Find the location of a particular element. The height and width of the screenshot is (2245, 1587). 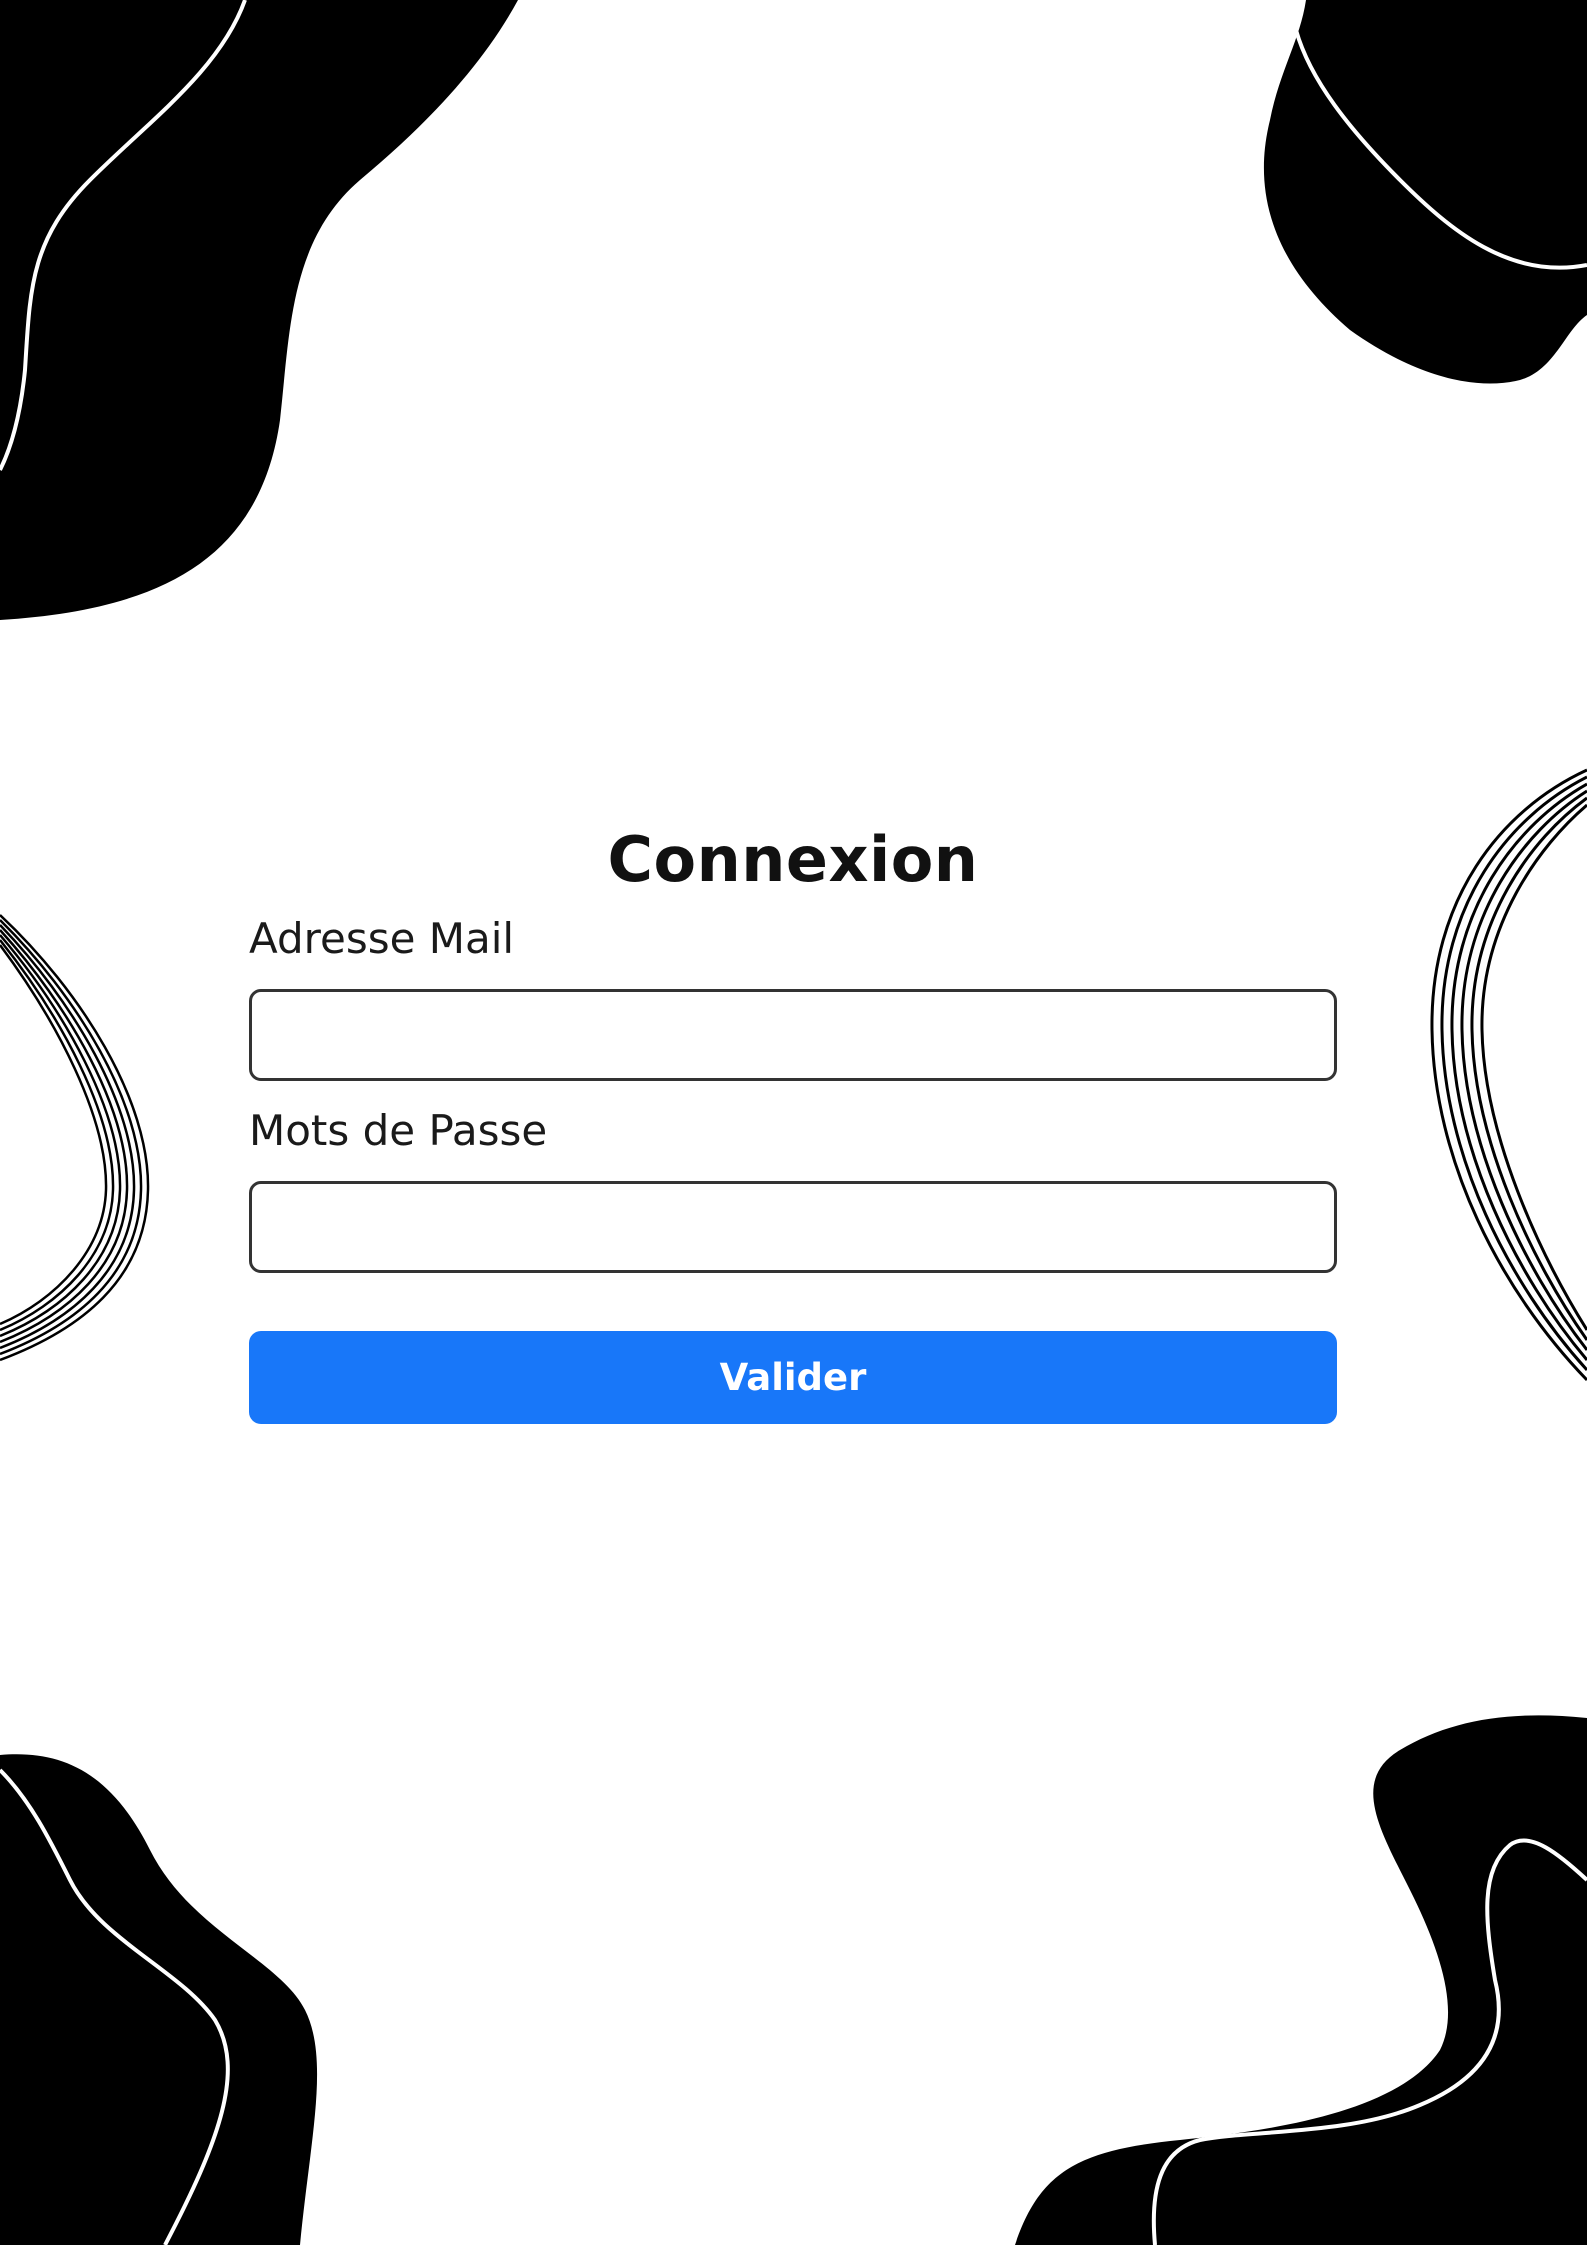

ribbon-left is located at coordinates (75, 1138).